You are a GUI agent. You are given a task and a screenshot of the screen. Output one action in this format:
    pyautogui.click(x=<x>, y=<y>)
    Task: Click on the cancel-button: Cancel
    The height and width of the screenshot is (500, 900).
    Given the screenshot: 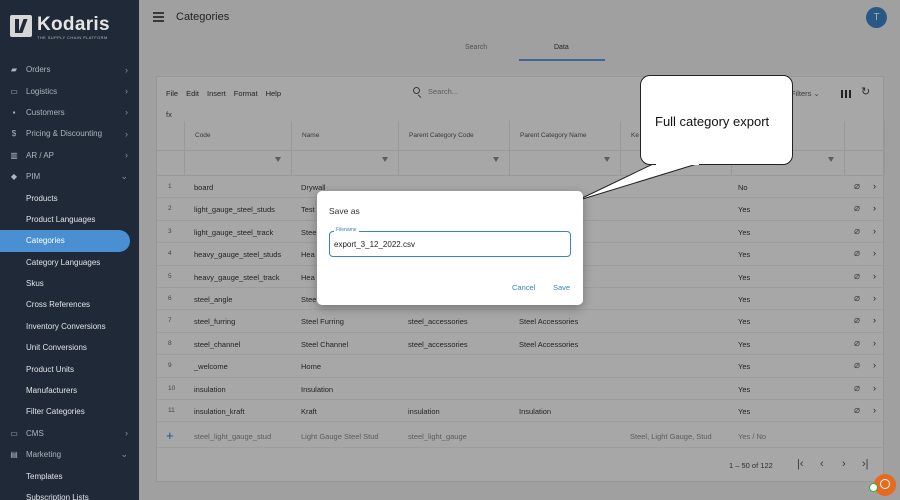 What is the action you would take?
    pyautogui.click(x=523, y=287)
    